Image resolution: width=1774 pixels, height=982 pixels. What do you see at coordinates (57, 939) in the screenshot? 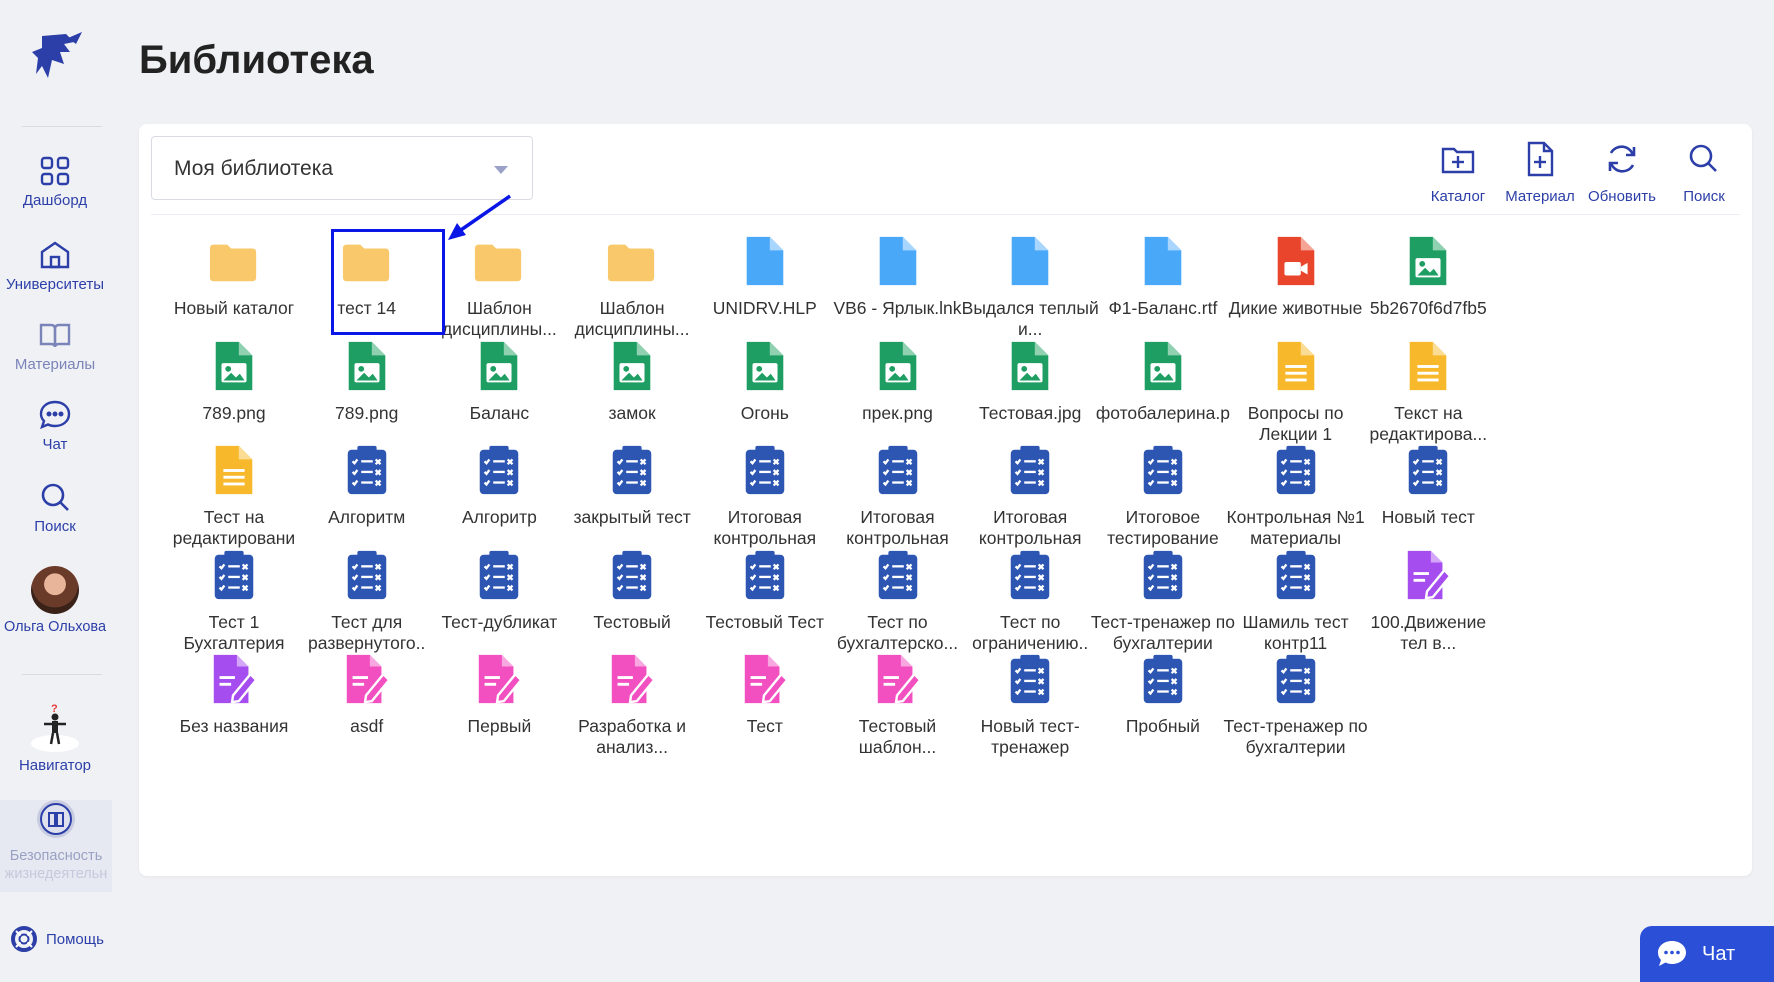
I see `help-link: Помощь` at bounding box center [57, 939].